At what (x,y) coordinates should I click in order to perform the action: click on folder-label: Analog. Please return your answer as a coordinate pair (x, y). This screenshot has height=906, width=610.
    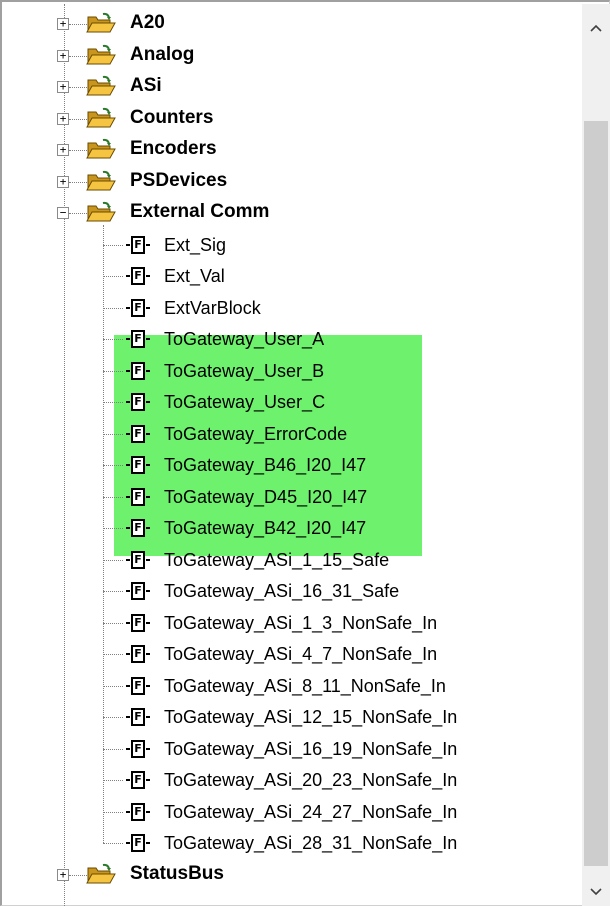
    Looking at the image, I should click on (162, 54).